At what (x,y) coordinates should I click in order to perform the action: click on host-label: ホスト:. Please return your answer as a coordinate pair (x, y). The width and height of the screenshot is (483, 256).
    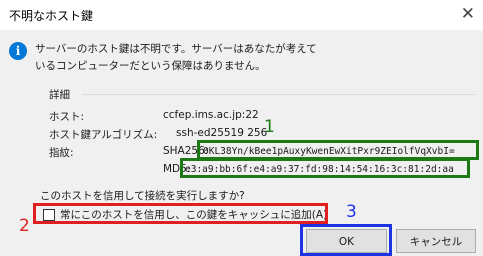
    Looking at the image, I should click on (67, 117).